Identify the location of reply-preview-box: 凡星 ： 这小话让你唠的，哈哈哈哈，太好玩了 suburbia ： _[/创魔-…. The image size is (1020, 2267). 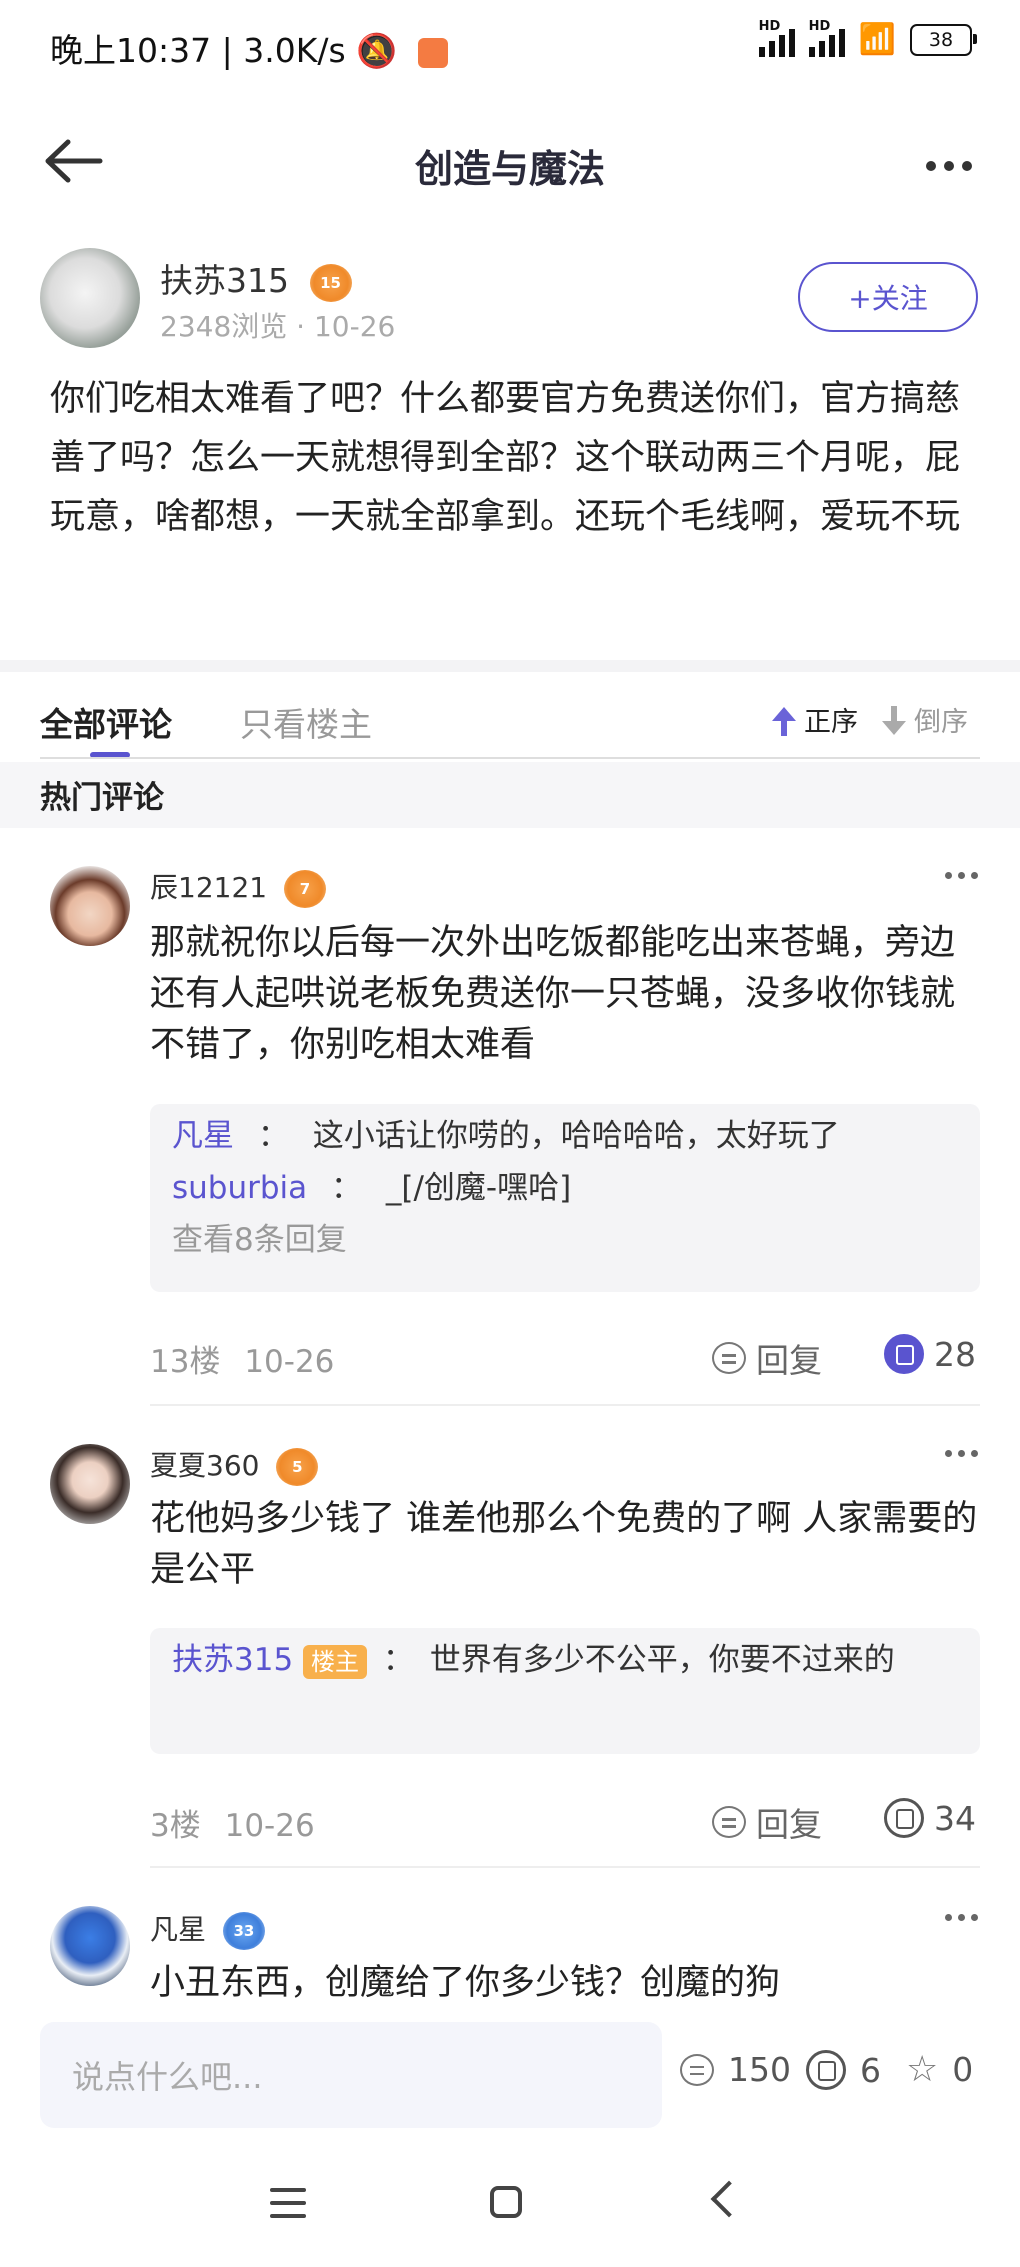
(565, 1198).